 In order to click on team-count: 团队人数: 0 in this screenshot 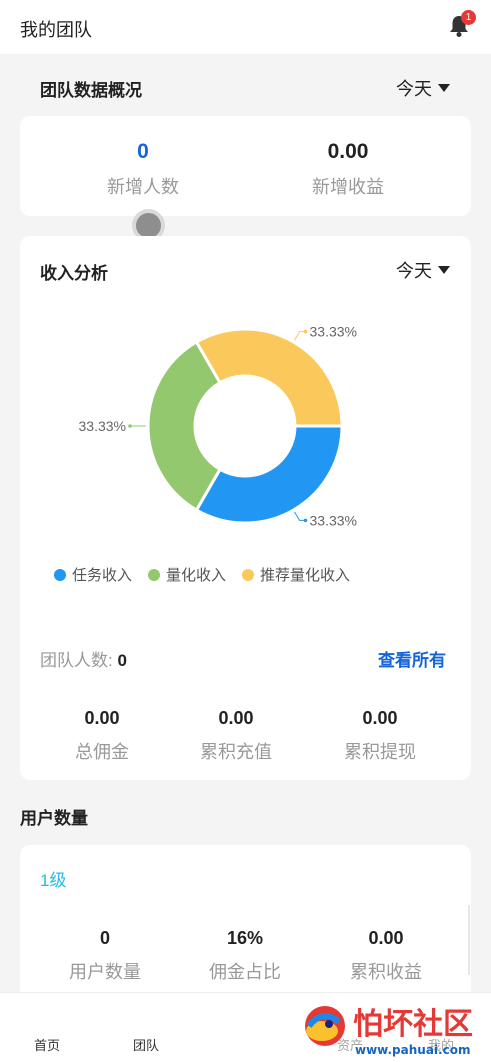, I will do `click(83, 658)`.